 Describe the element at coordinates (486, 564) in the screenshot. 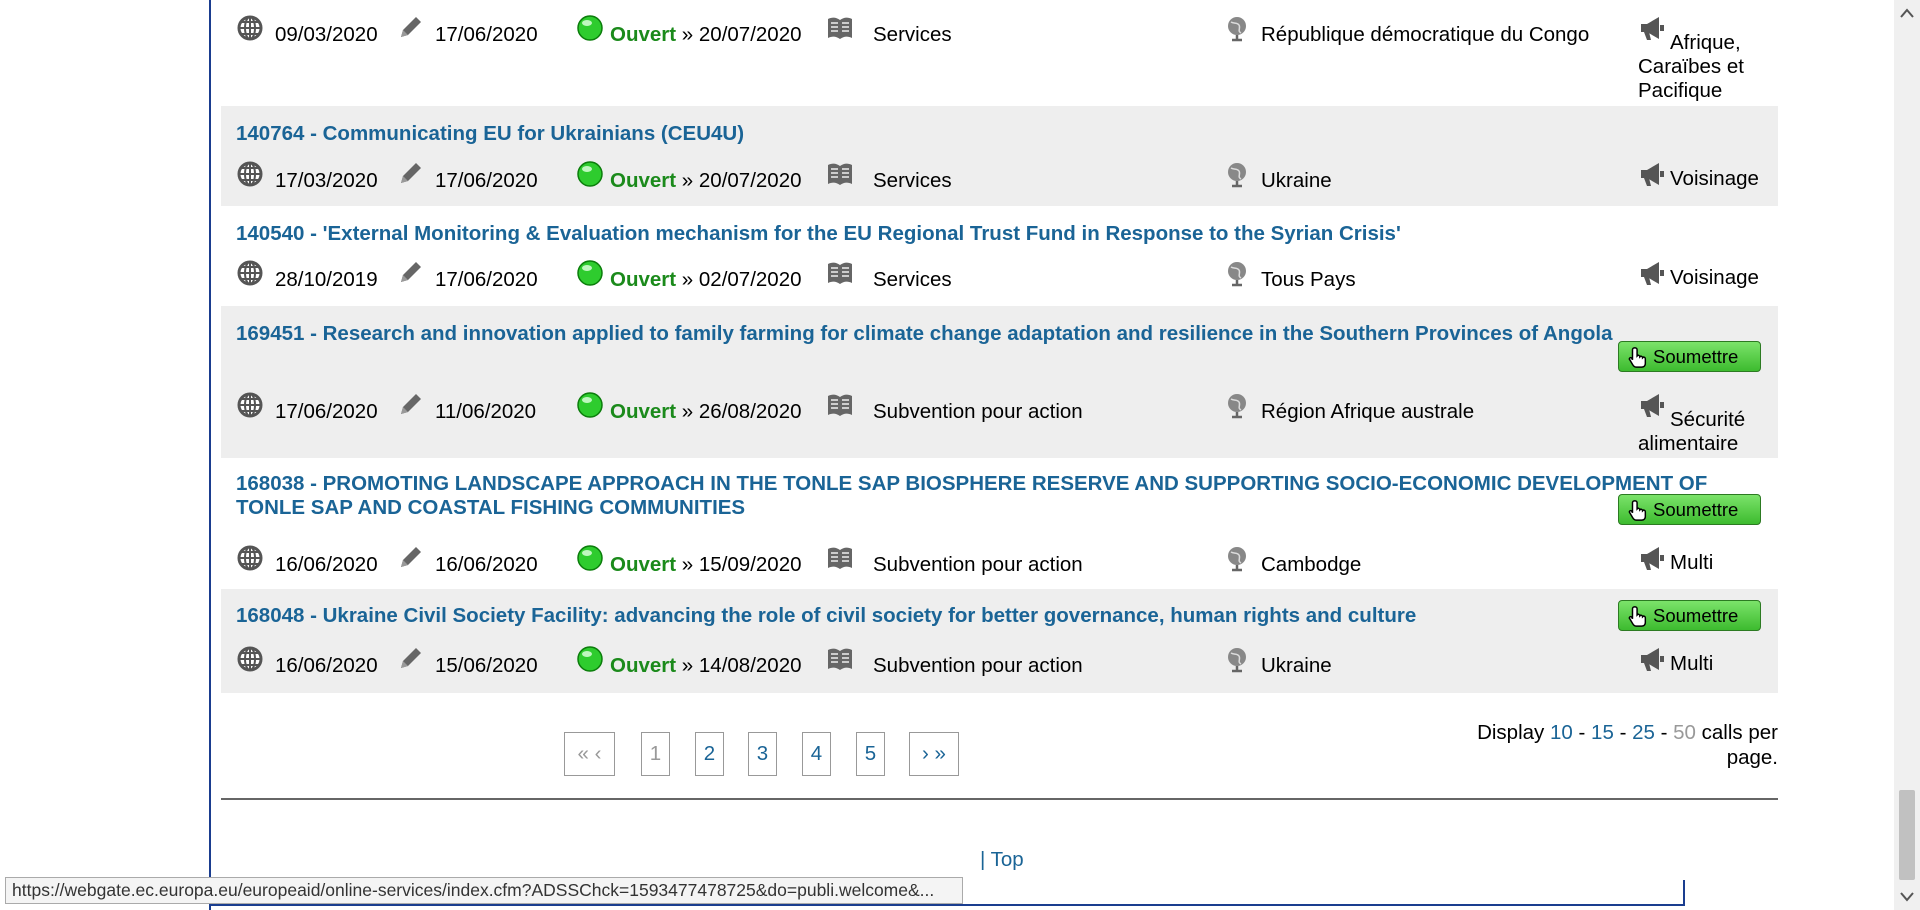

I see `modification-date: 16/06/2020` at that location.